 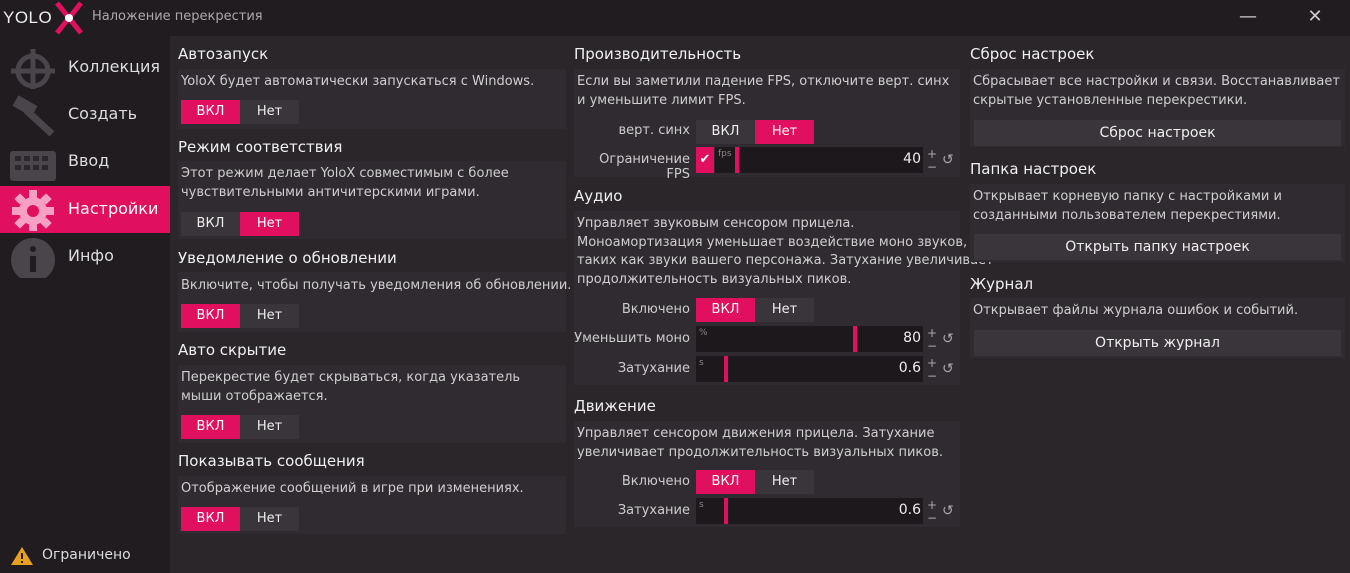 What do you see at coordinates (950, 339) in the screenshot?
I see `mono-reset-icon: ↺` at bounding box center [950, 339].